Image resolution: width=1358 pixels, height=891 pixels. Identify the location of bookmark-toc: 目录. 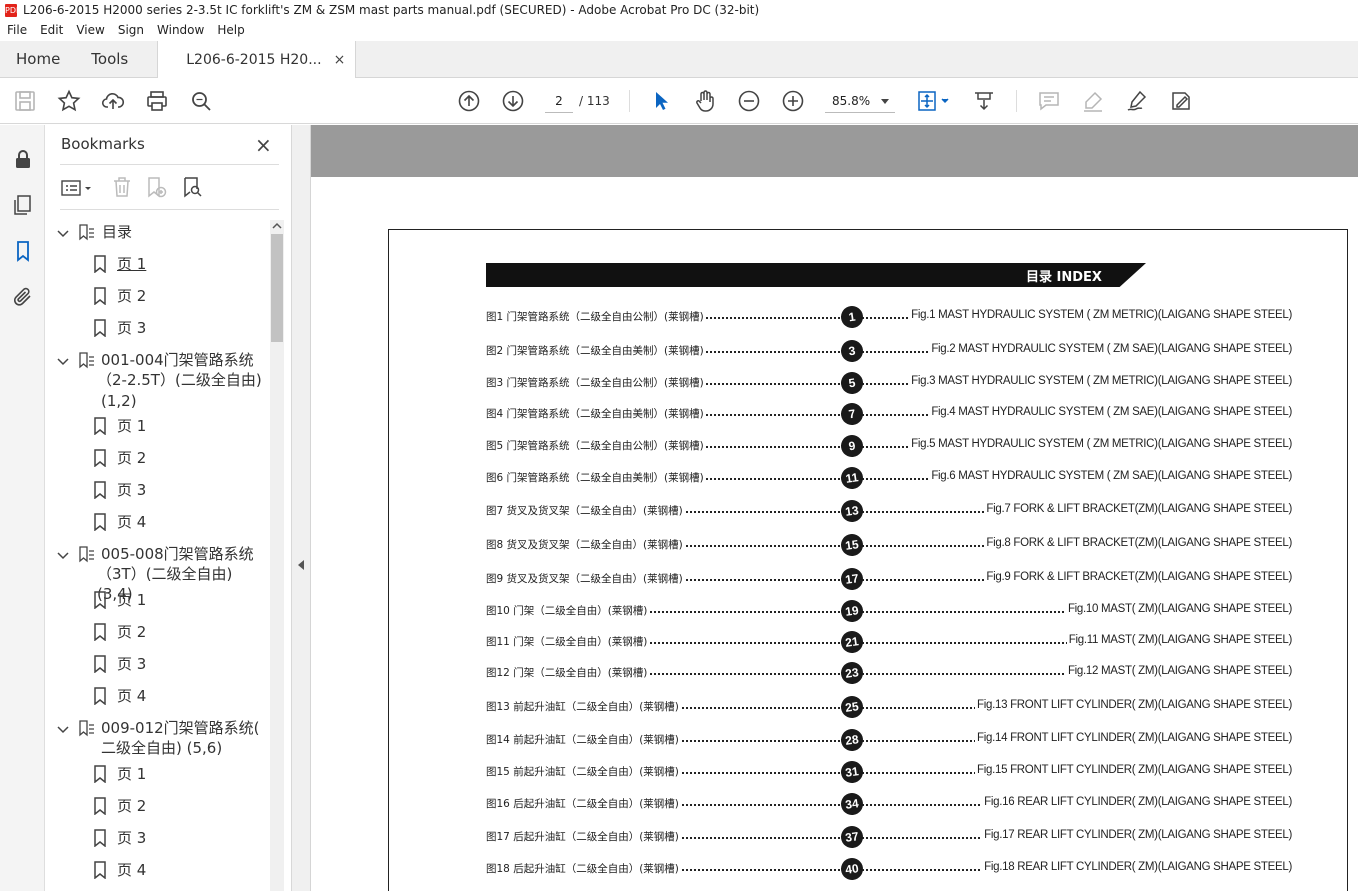
(117, 232).